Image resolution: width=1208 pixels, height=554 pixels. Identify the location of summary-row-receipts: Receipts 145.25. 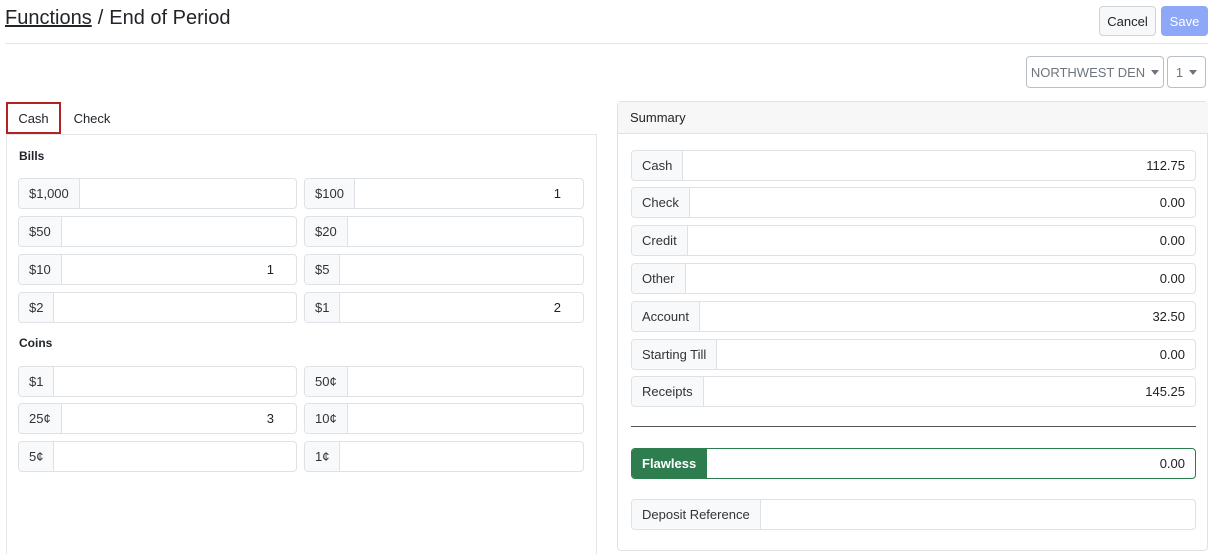
(913, 391).